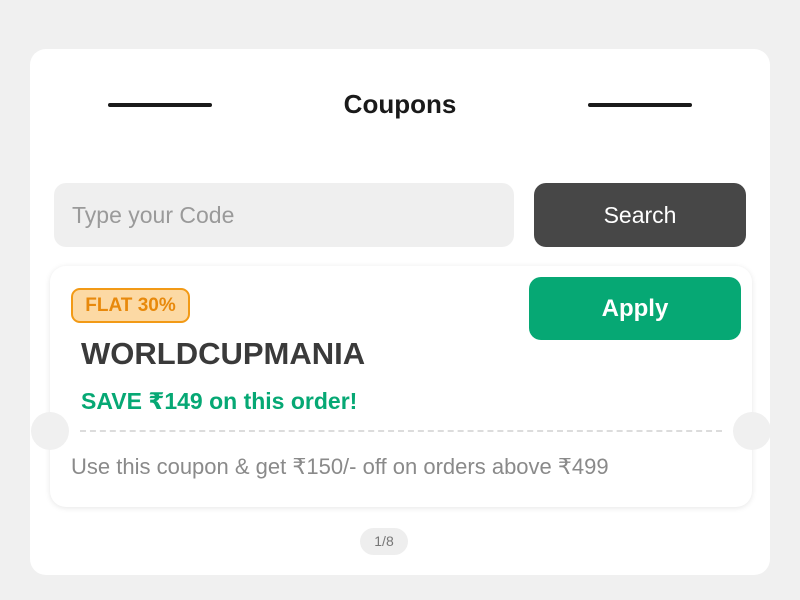 Image resolution: width=800 pixels, height=600 pixels. Describe the element at coordinates (635, 308) in the screenshot. I see `apply-button: Apply` at that location.